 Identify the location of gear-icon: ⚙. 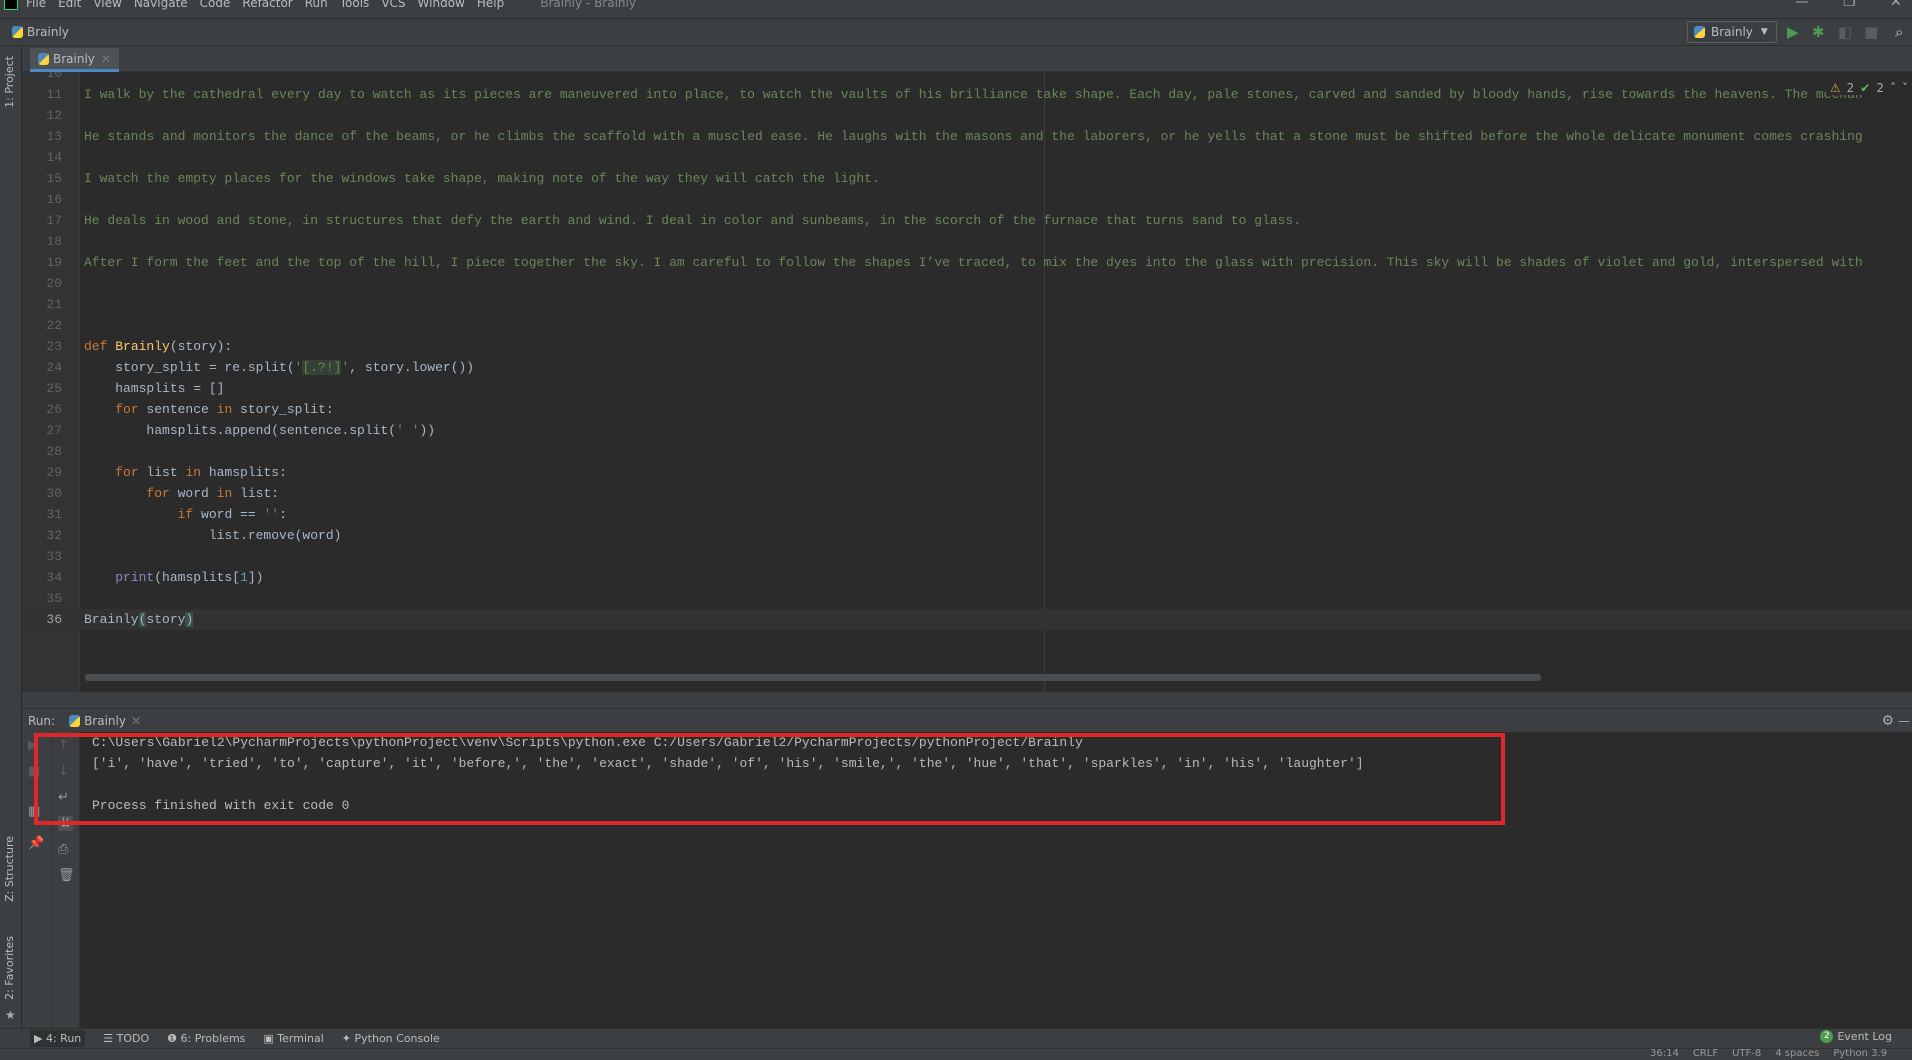
(1887, 721).